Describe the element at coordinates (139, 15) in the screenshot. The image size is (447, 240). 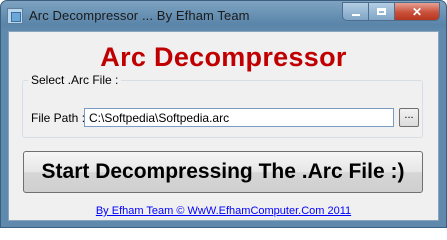
I see `window-title: Arc Decompressor ... By Efham Team` at that location.